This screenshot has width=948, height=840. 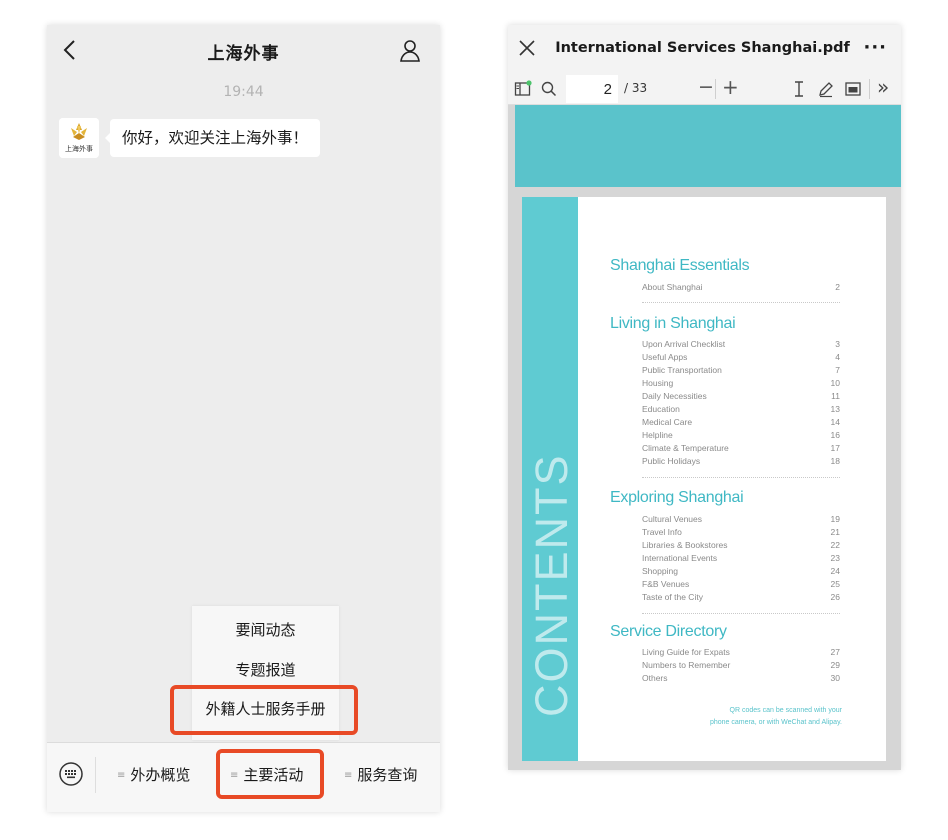 I want to click on toc-row: Others 30, so click(x=741, y=678).